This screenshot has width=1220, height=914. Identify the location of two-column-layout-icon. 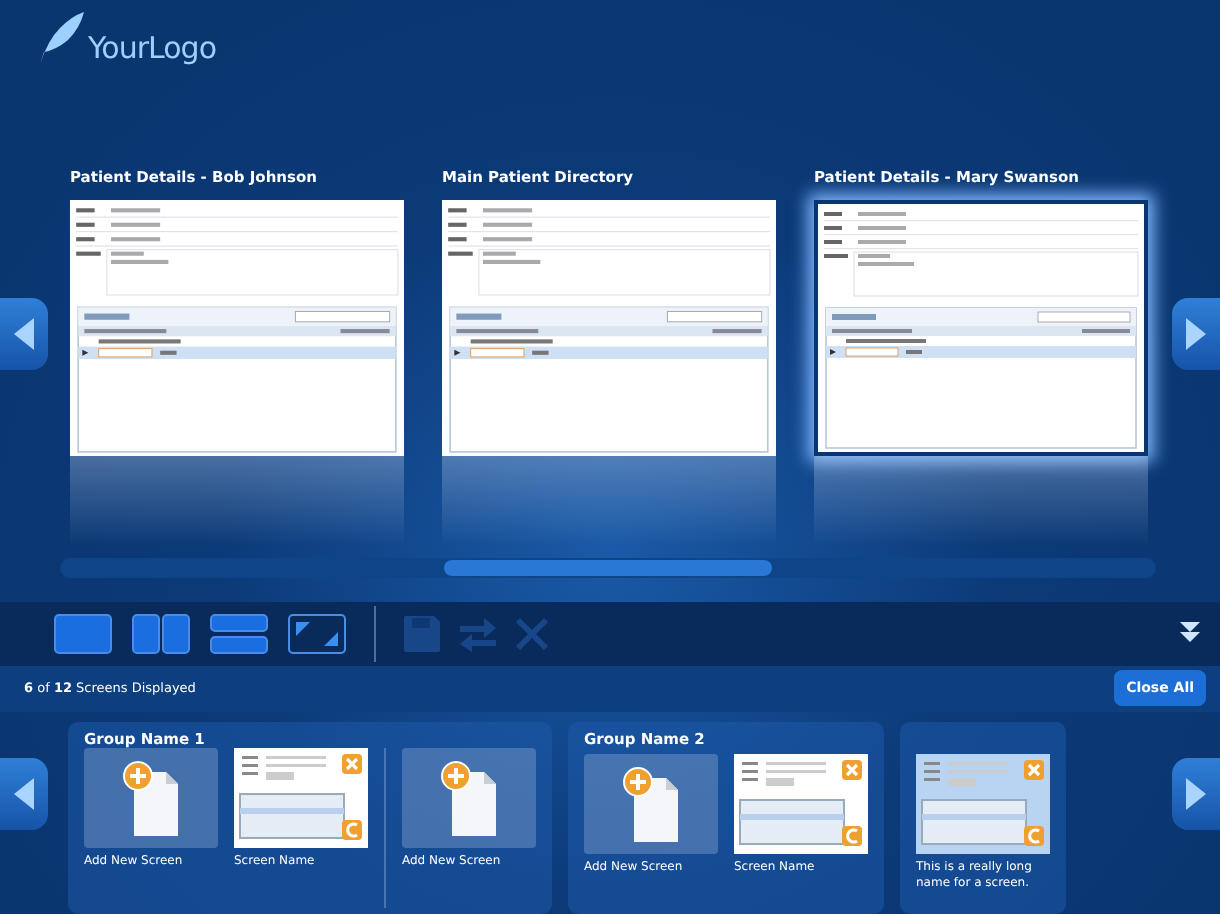
(161, 633).